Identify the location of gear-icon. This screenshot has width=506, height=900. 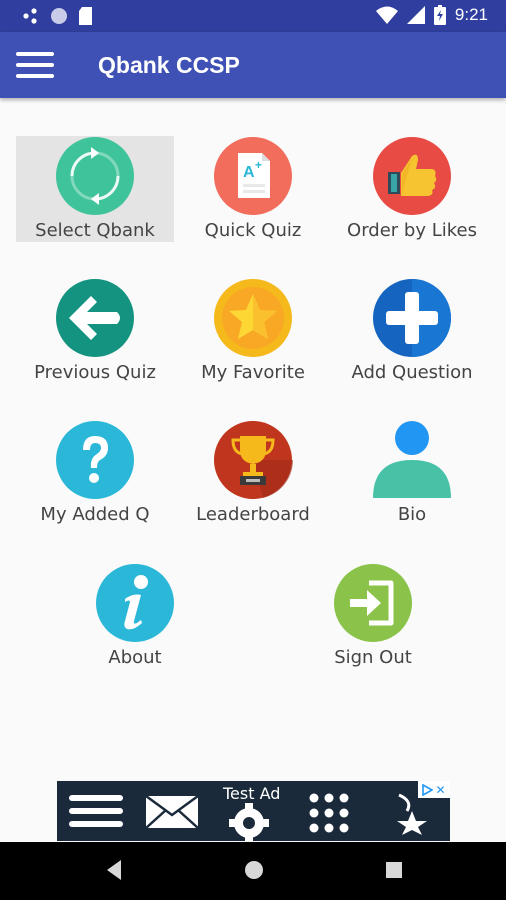
(249, 822).